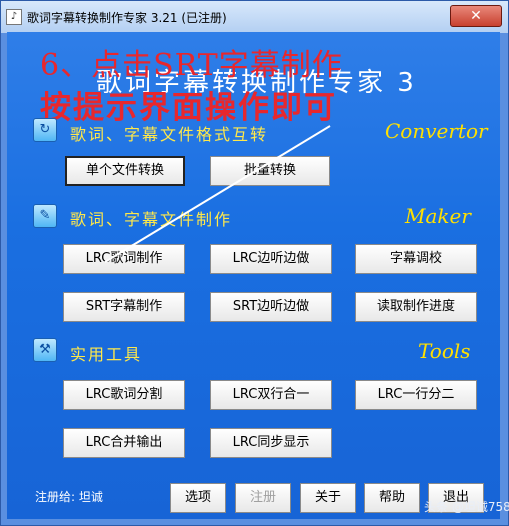 Image resolution: width=509 pixels, height=526 pixels. What do you see at coordinates (217, 194) in the screenshot?
I see `annotation-pointer-line` at bounding box center [217, 194].